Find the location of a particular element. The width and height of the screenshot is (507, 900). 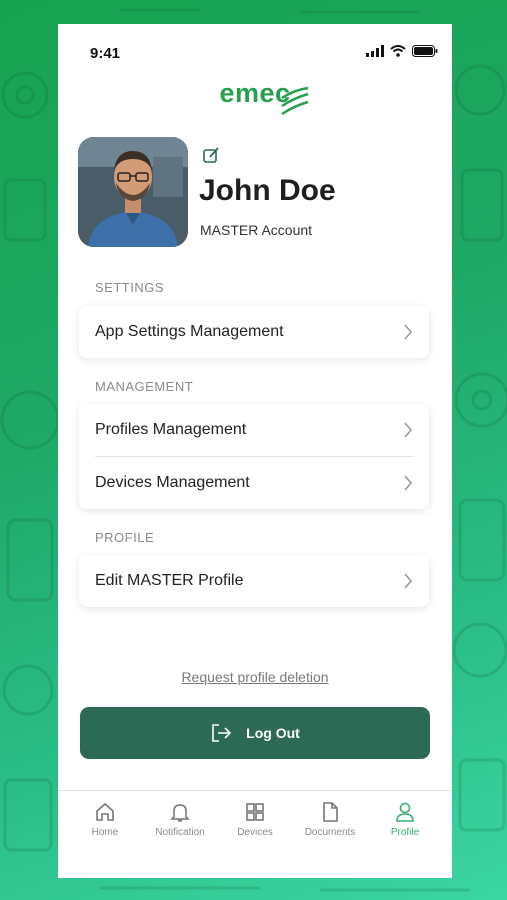

profile-name: John Doe is located at coordinates (267, 190).